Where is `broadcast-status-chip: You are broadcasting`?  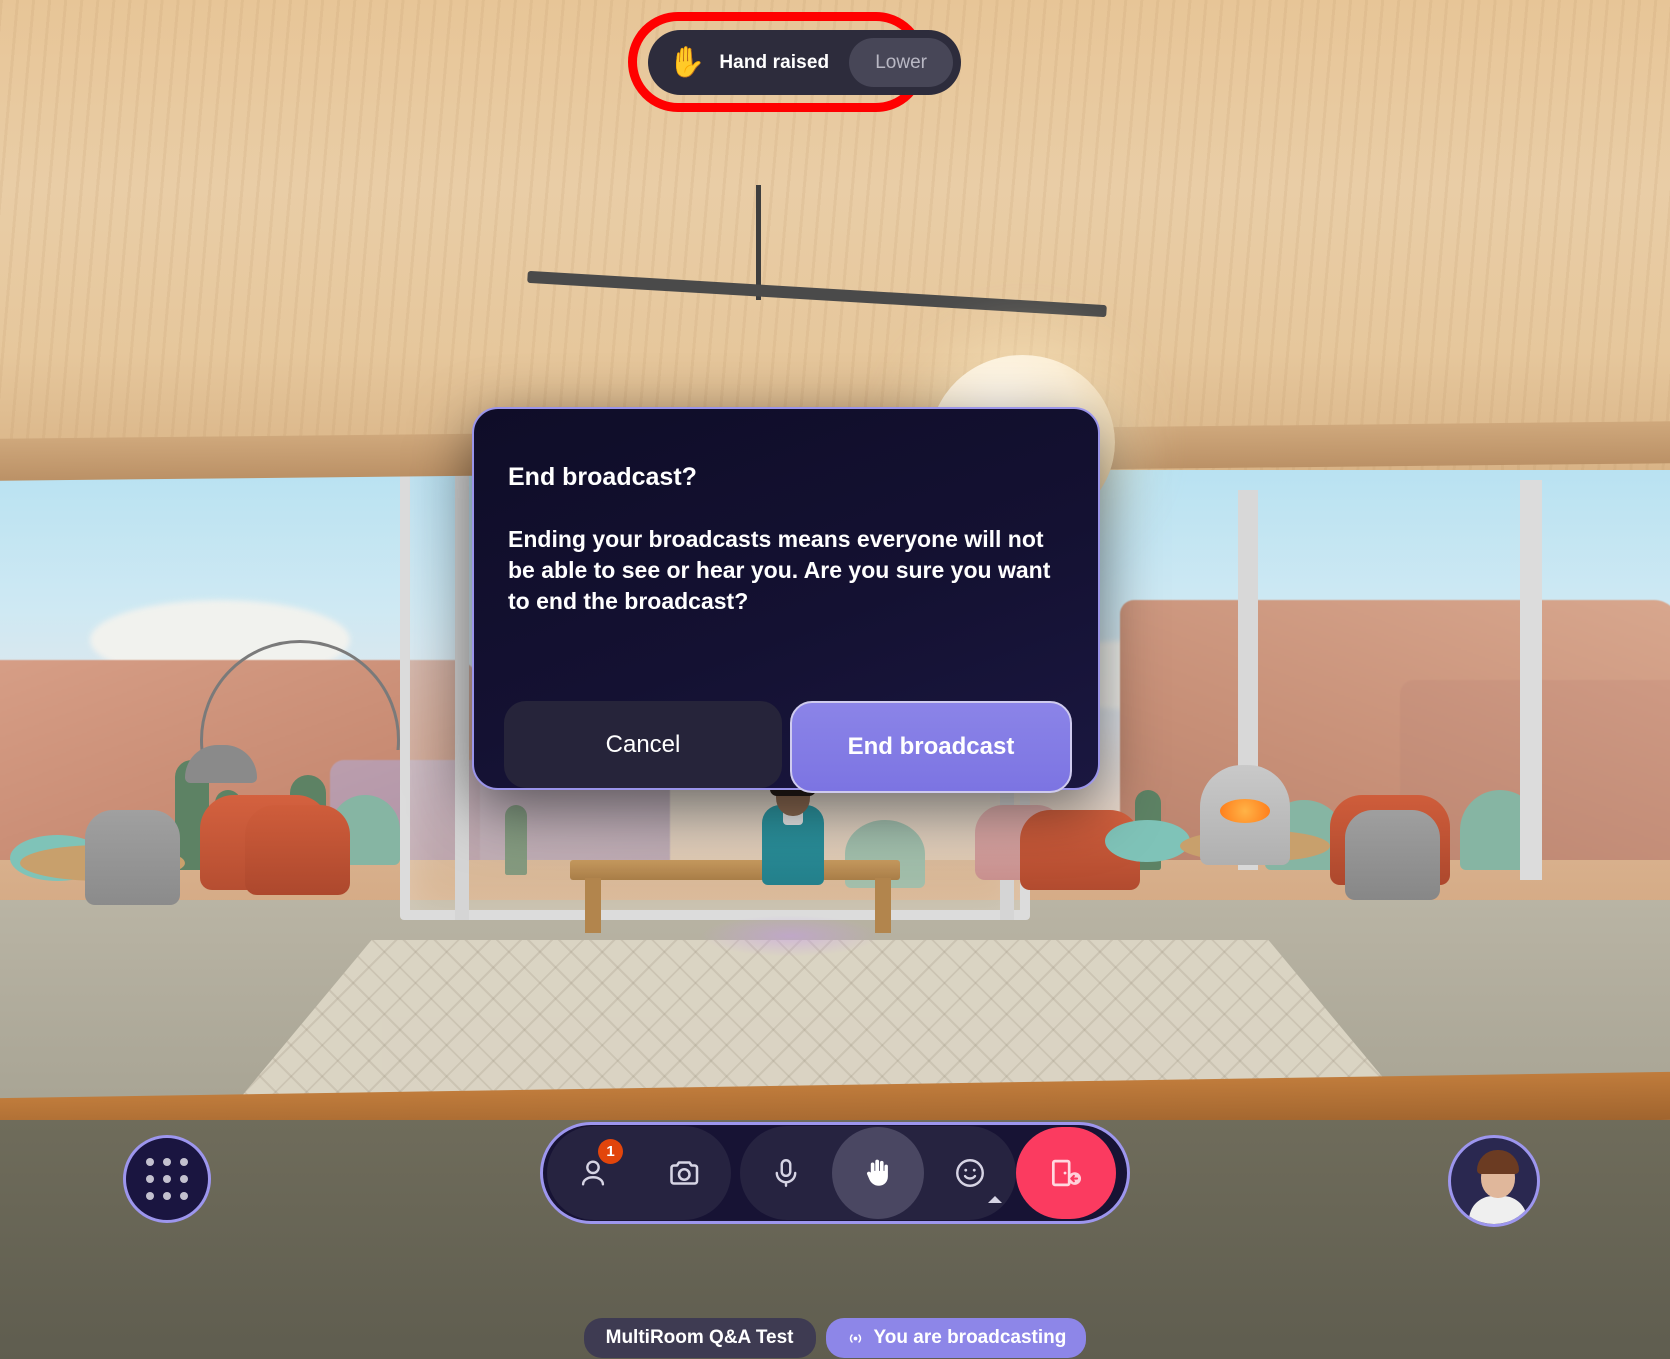
broadcast-status-chip: You are broadcasting is located at coordinates (956, 1338).